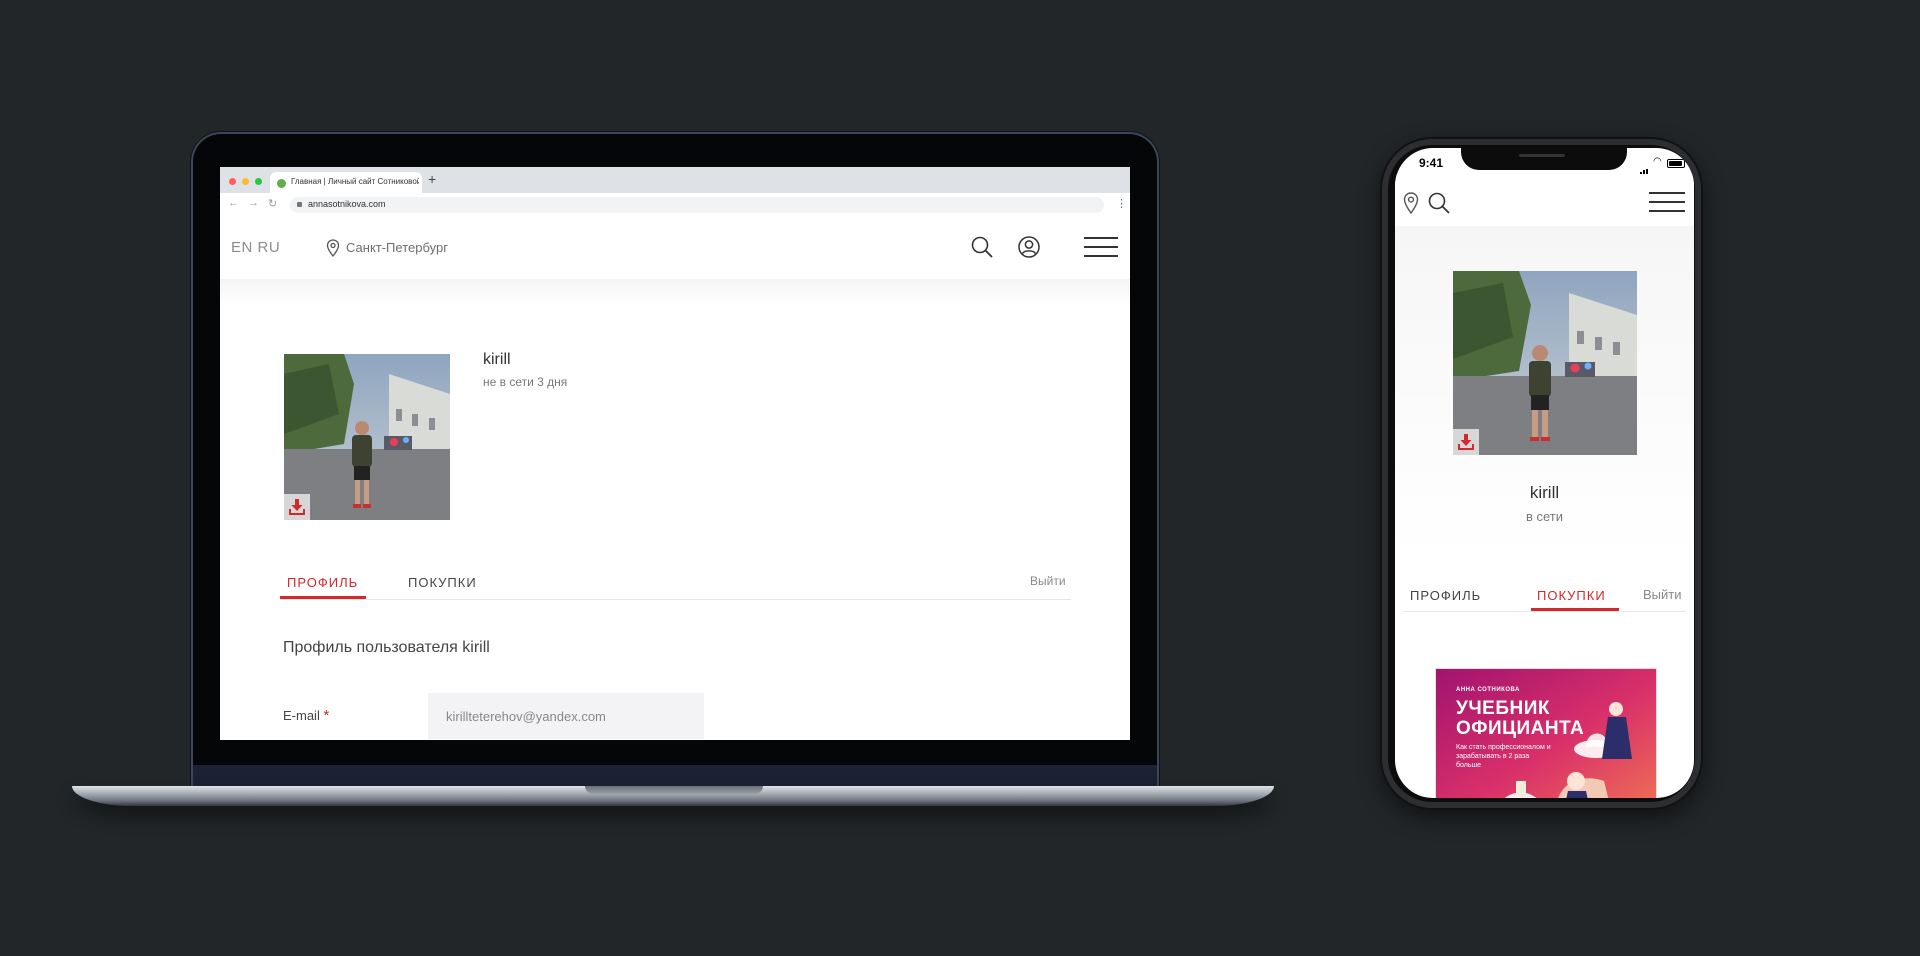 The width and height of the screenshot is (1920, 956). I want to click on window-minimize-button, so click(245, 181).